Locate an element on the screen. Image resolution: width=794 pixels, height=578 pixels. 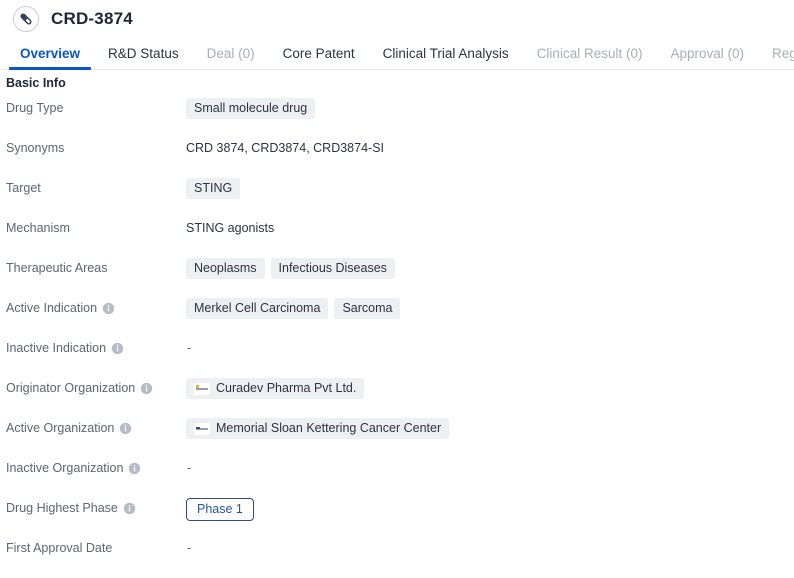
chip-label: Neoplasms is located at coordinates (225, 268).